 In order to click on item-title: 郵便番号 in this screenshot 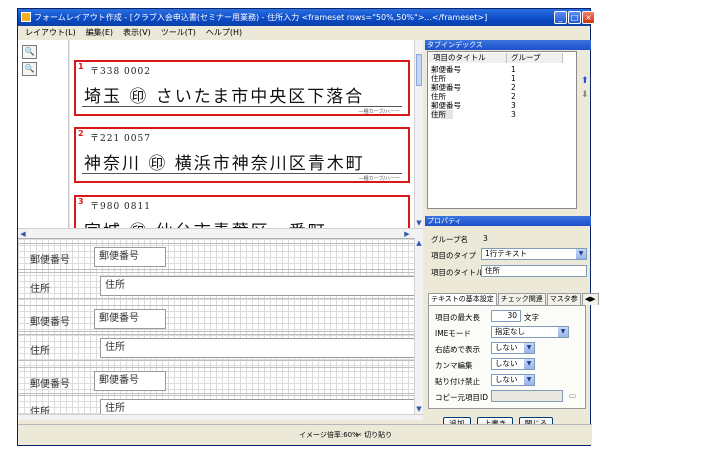, I will do `click(446, 69)`.